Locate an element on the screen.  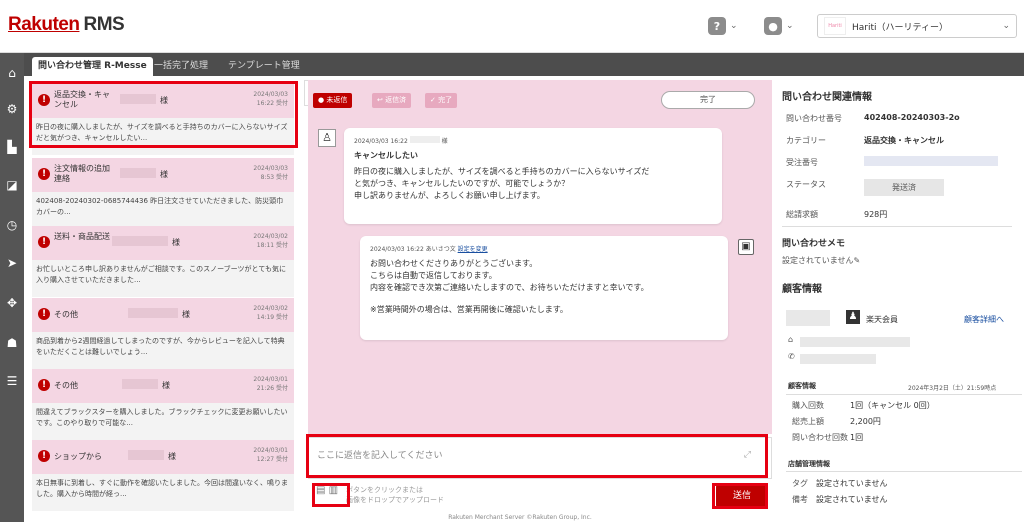
help-menu-button: ? ⌄ is located at coordinates (723, 26).